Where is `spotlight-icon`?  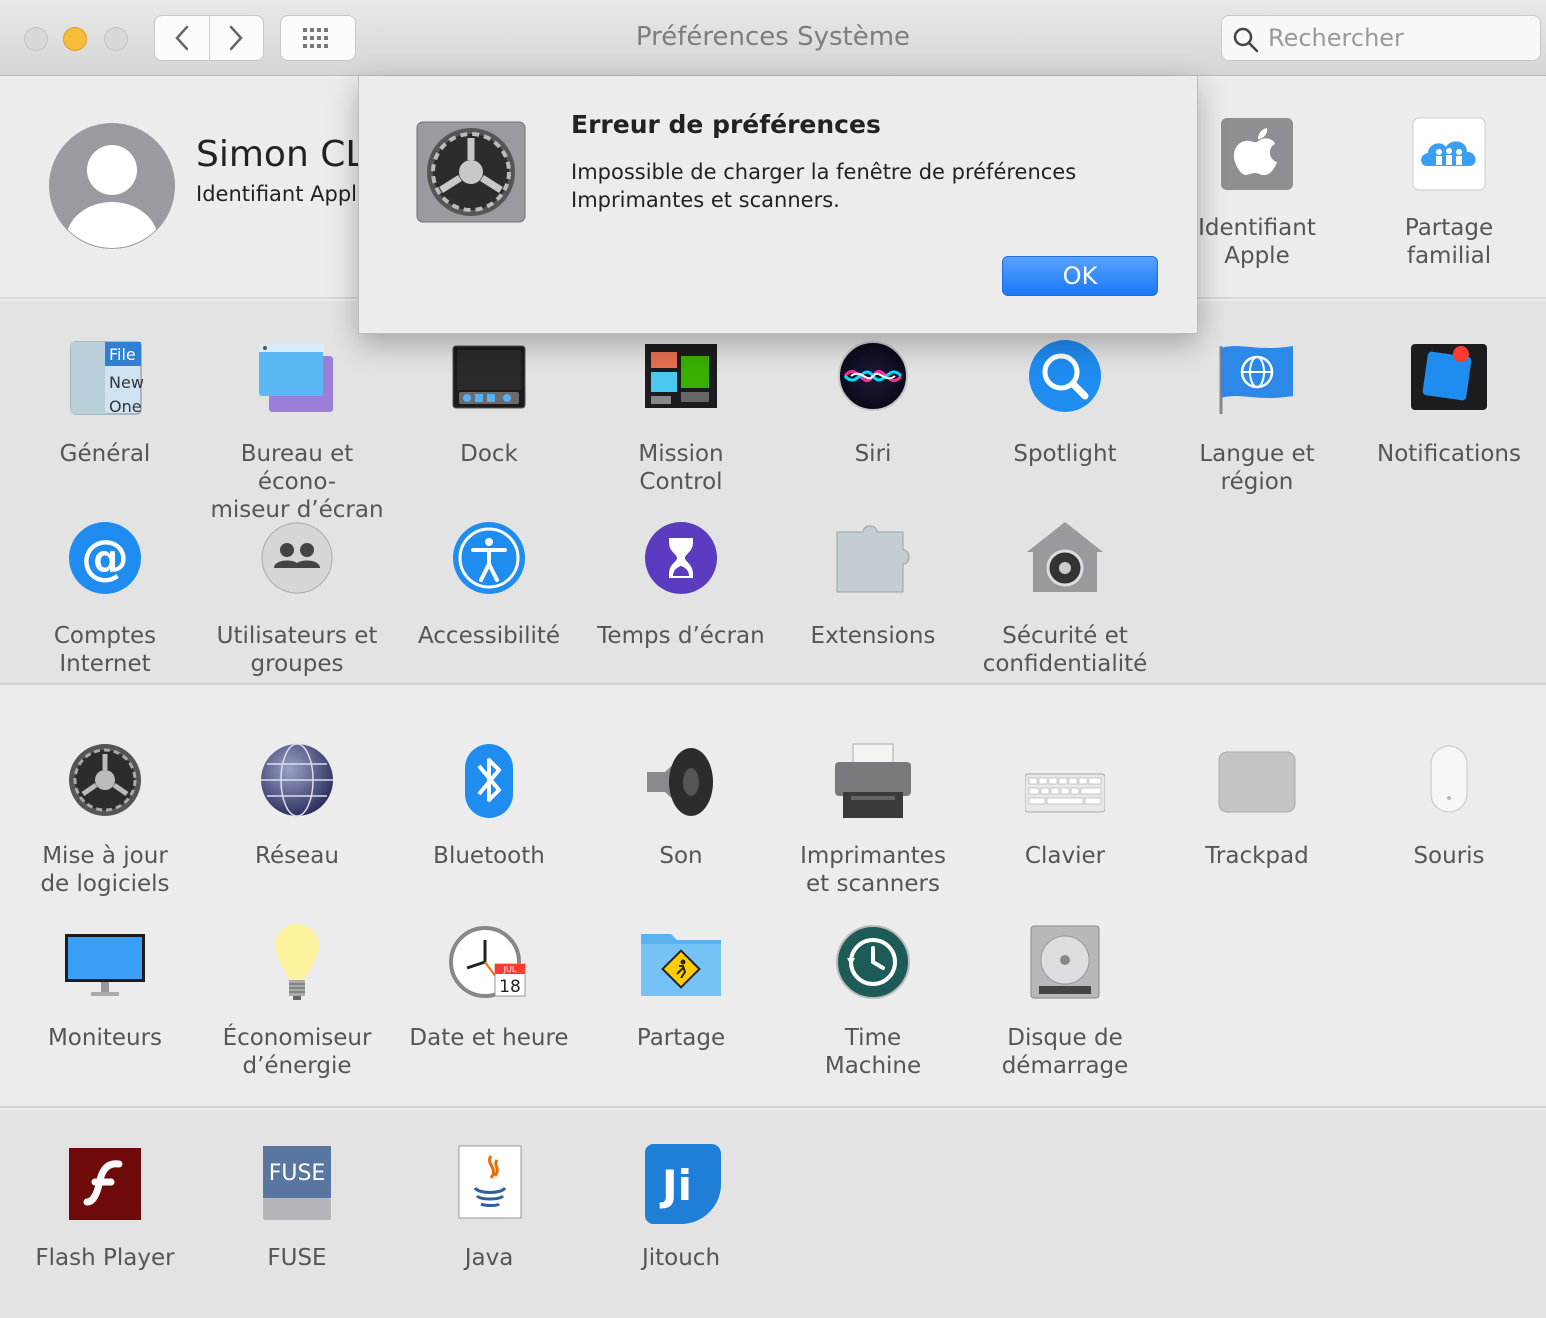 spotlight-icon is located at coordinates (1065, 376).